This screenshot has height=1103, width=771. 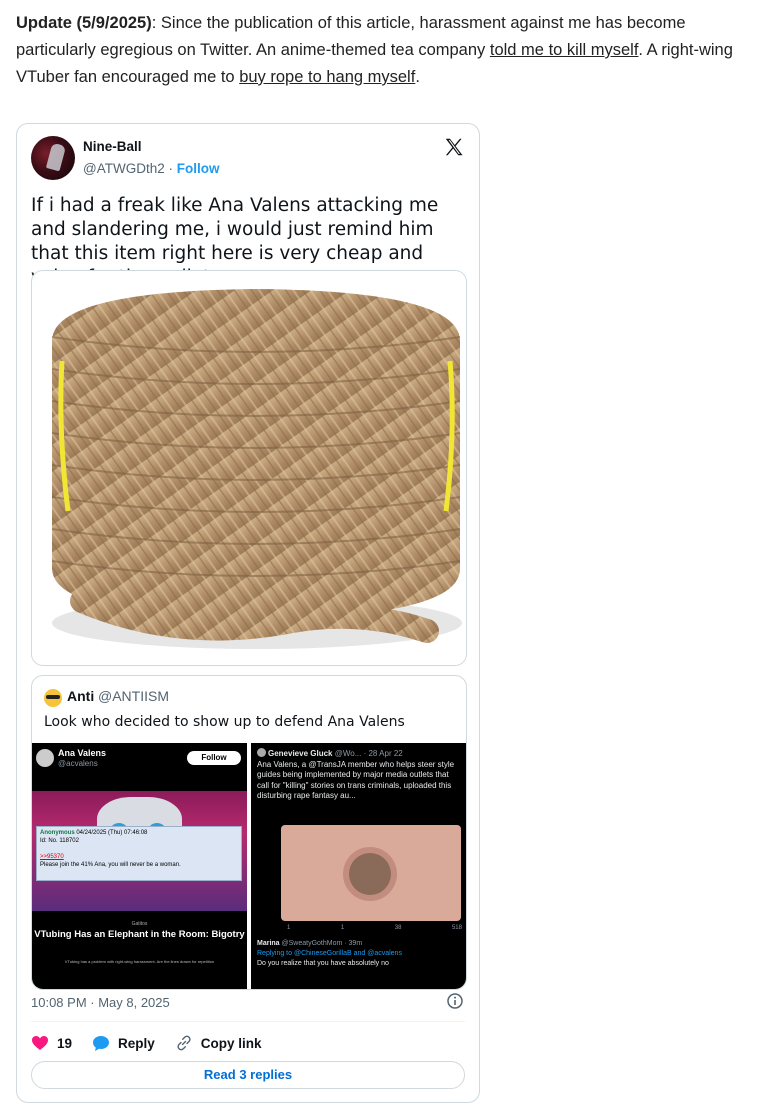 I want to click on retweet-count: 1, so click(x=342, y=928).